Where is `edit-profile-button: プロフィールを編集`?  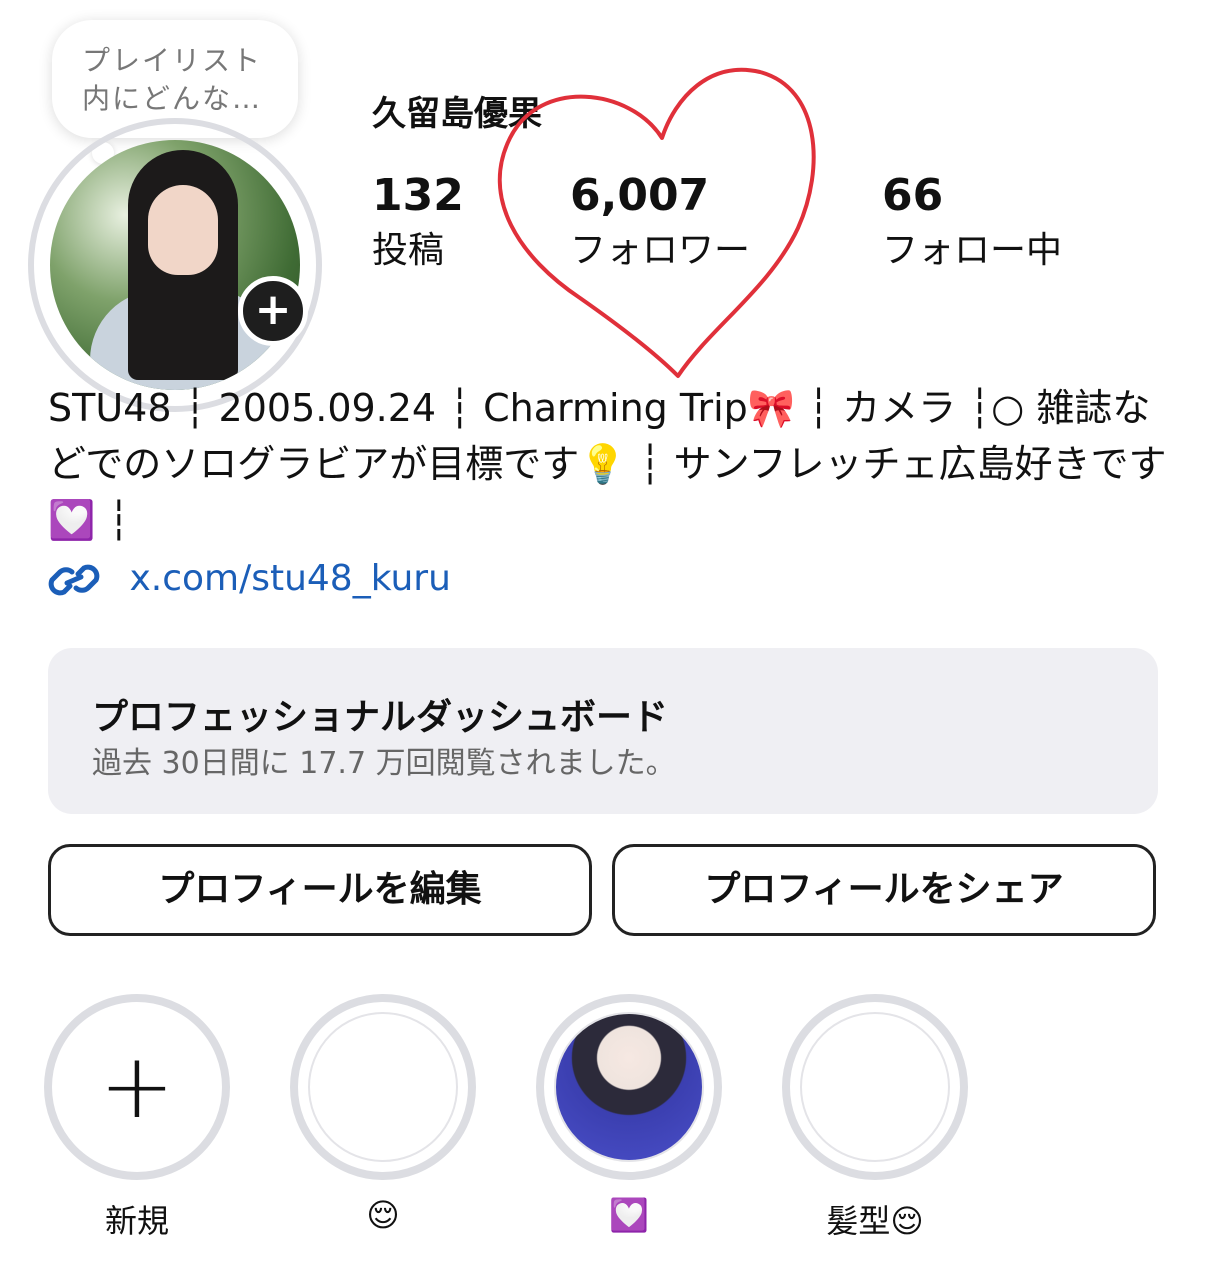
edit-profile-button: プロフィールを編集 is located at coordinates (320, 890).